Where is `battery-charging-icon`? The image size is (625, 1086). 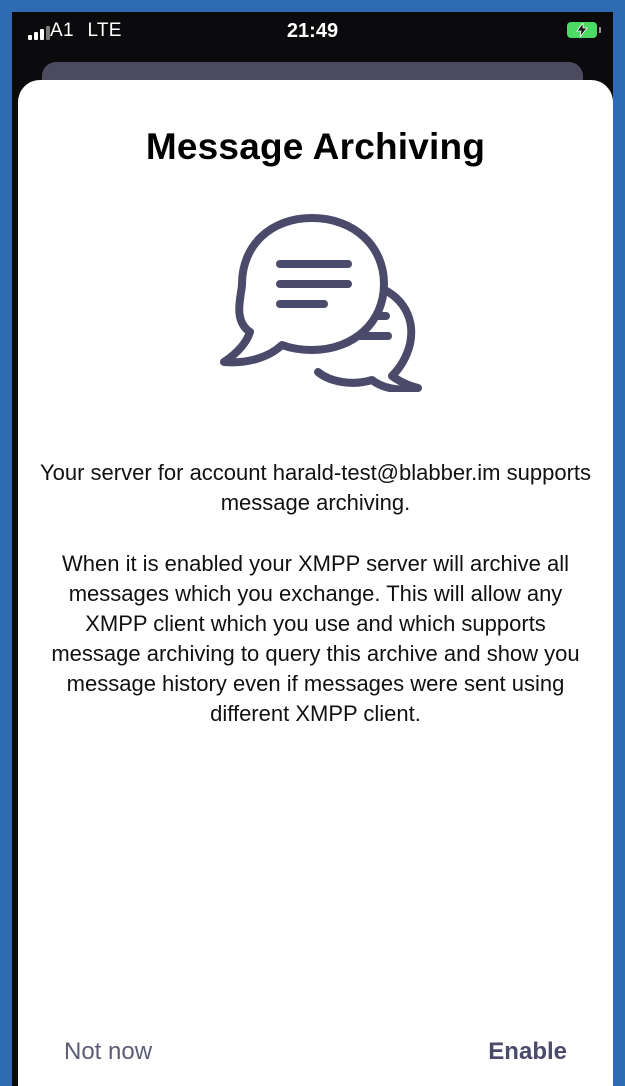
battery-charging-icon is located at coordinates (584, 30).